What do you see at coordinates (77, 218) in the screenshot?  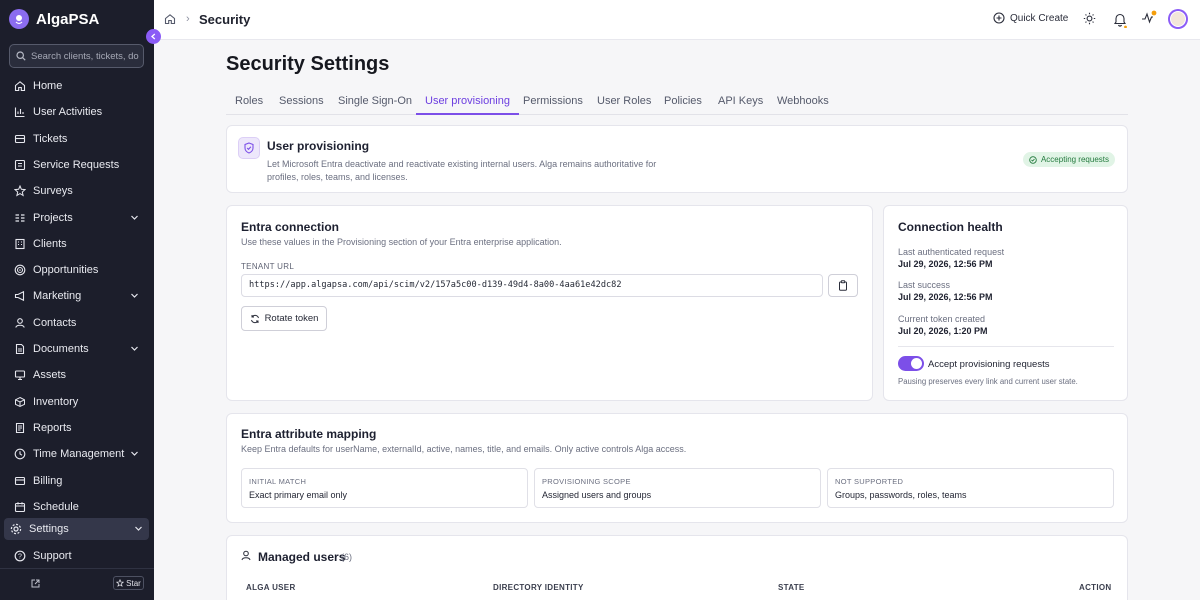 I see `sidebar-item-projects: Projects` at bounding box center [77, 218].